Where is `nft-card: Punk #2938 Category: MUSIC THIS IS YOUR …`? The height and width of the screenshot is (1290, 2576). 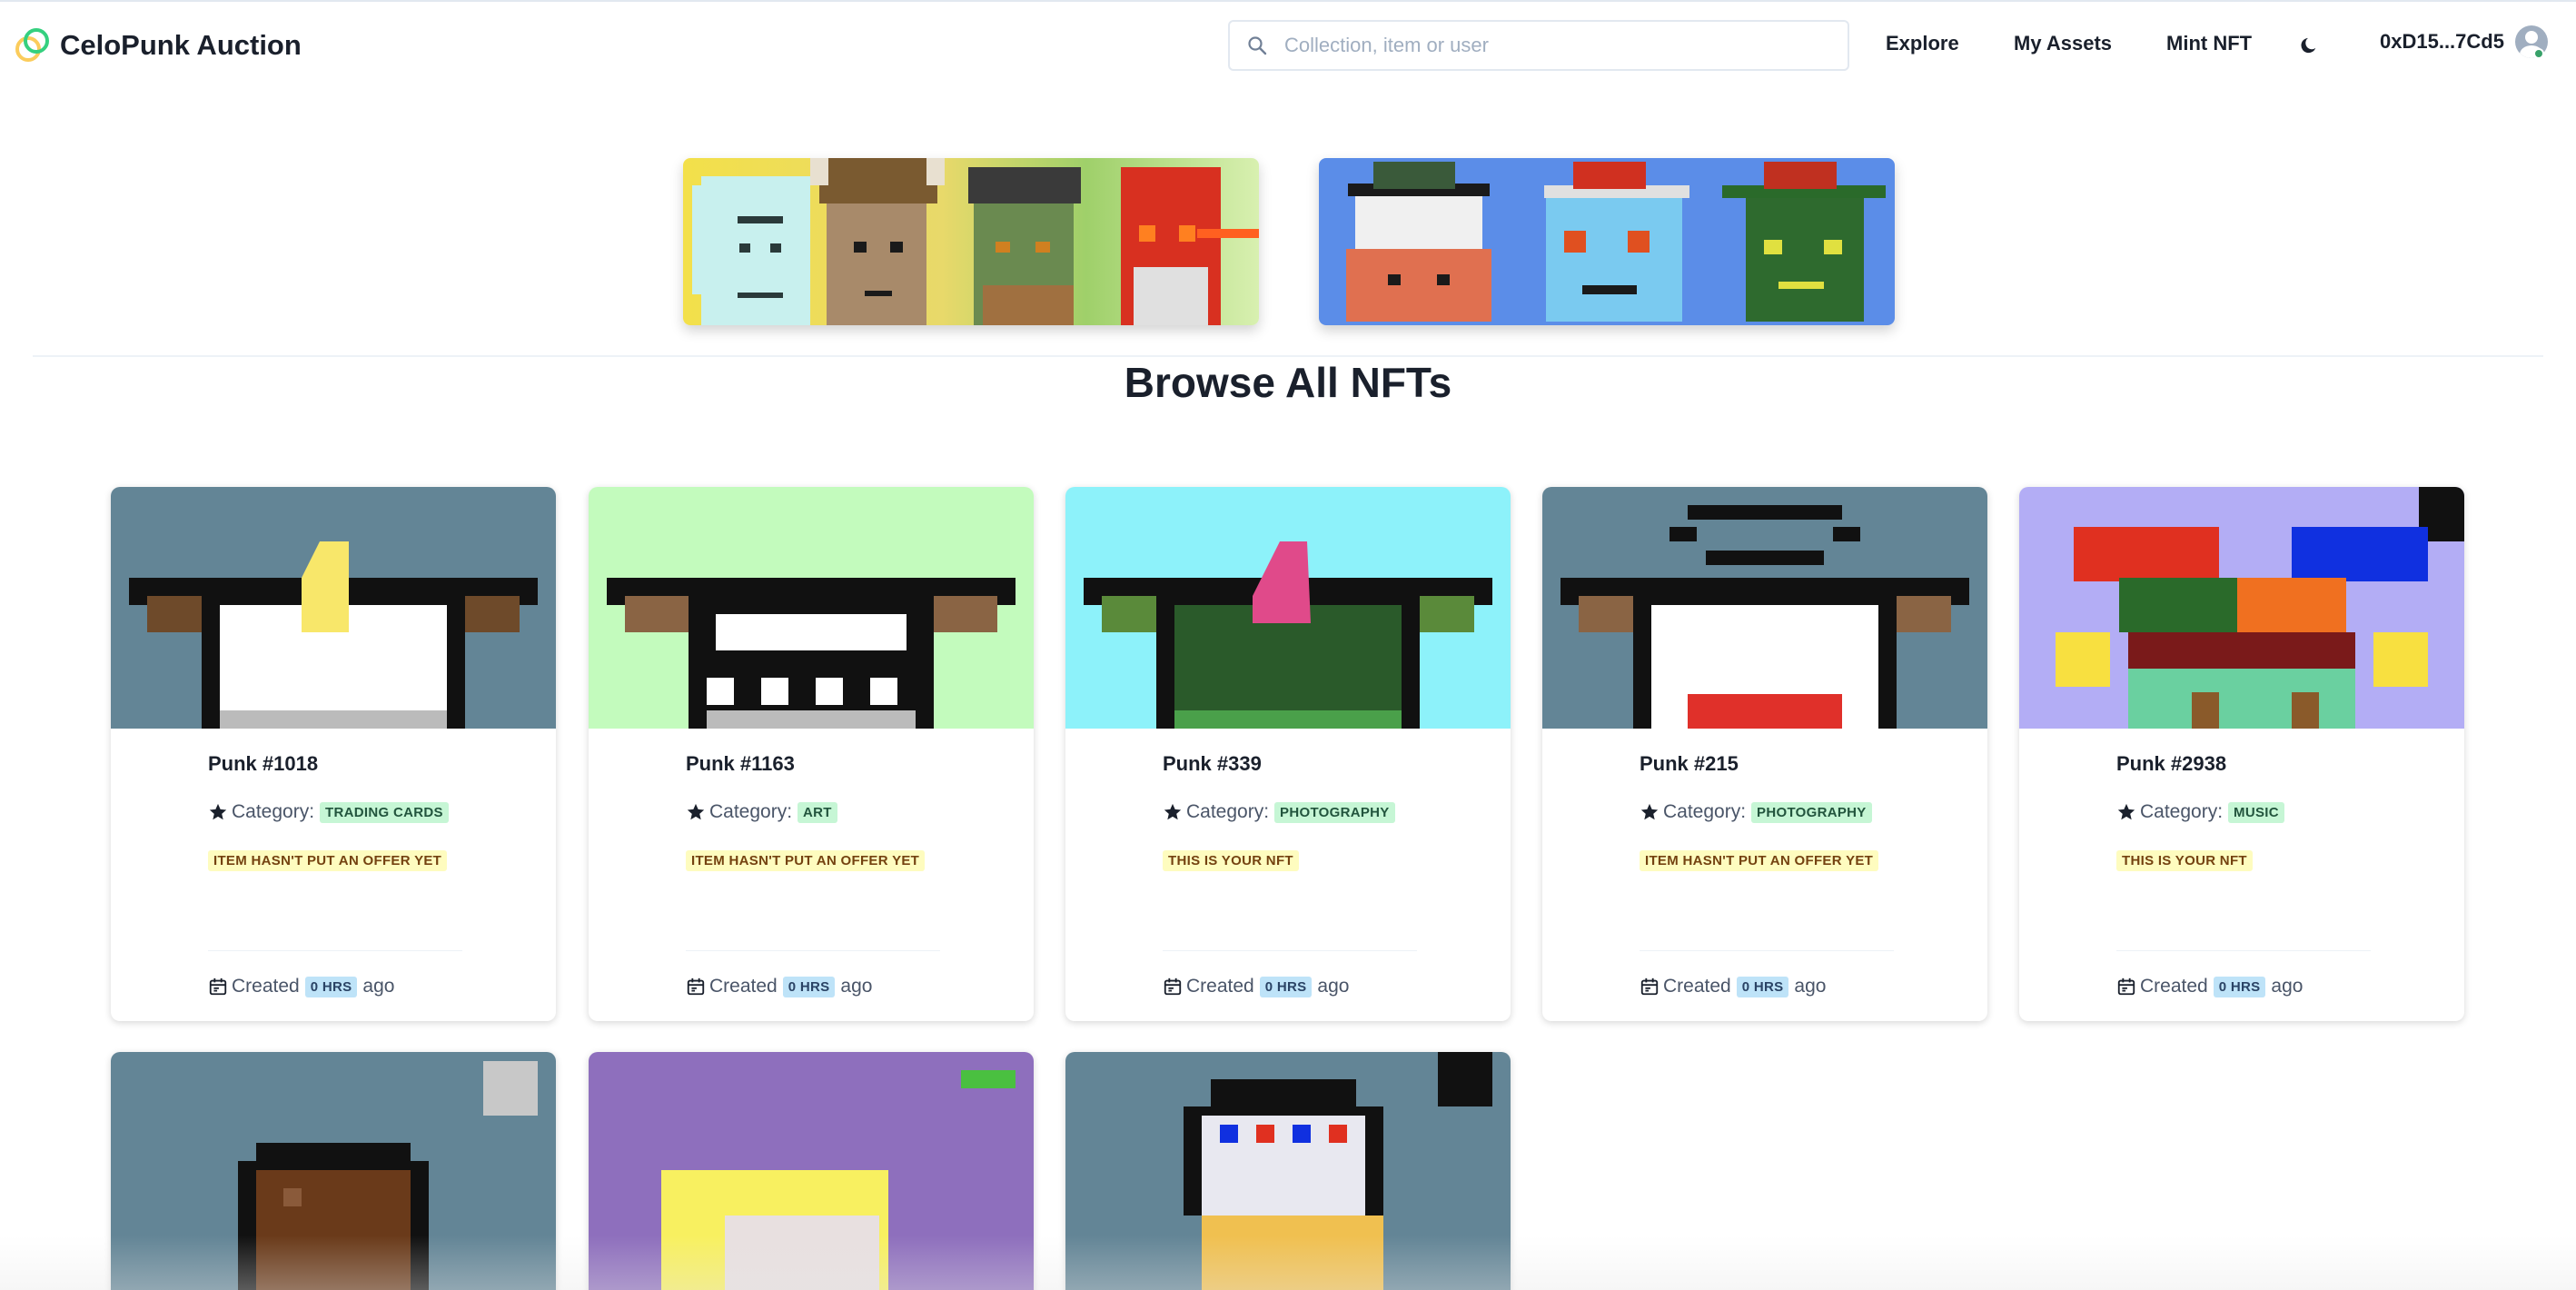
nft-card: Punk #2938 Category: MUSIC THIS IS YOUR … is located at coordinates (2241, 754).